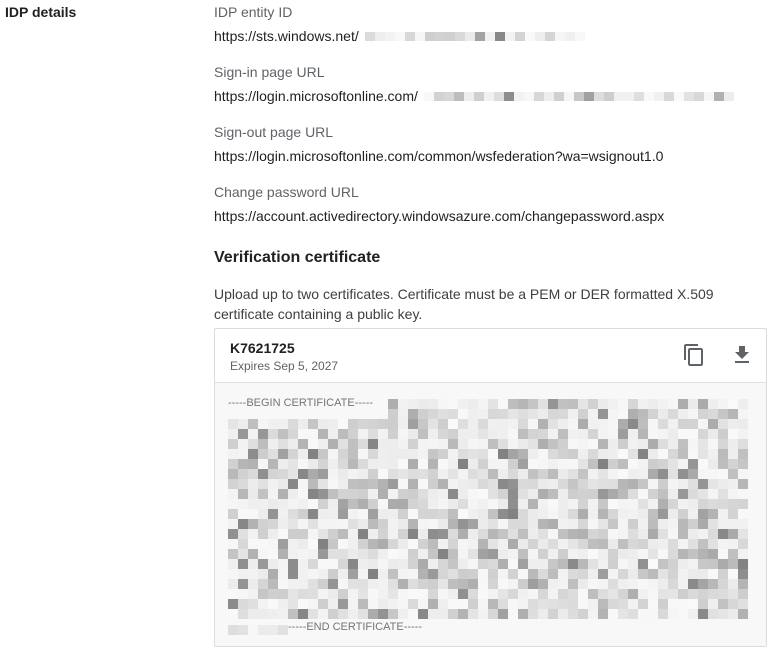 This screenshot has width=775, height=656. Describe the element at coordinates (316, 96) in the screenshot. I see `sign-in-url-value: https://login.microsoftonline.com/` at that location.